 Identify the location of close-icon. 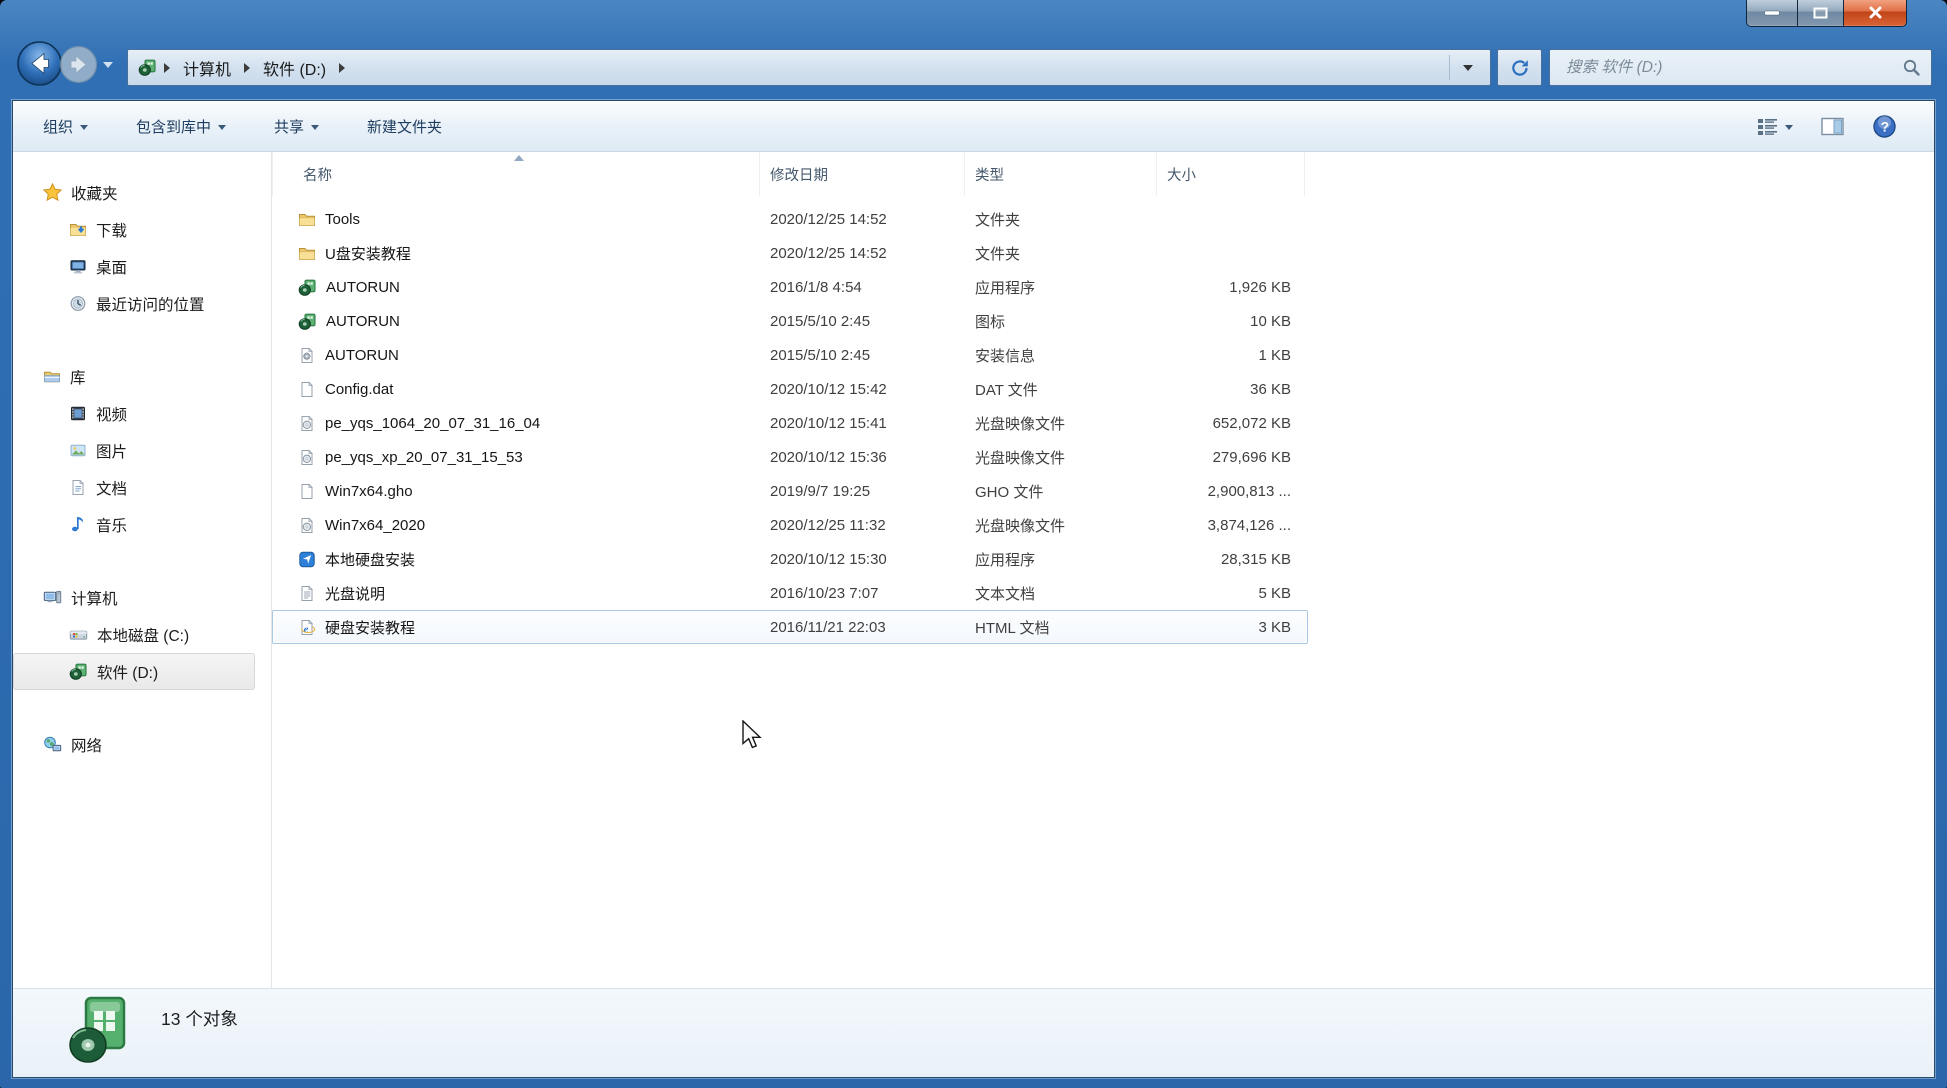
(1875, 12).